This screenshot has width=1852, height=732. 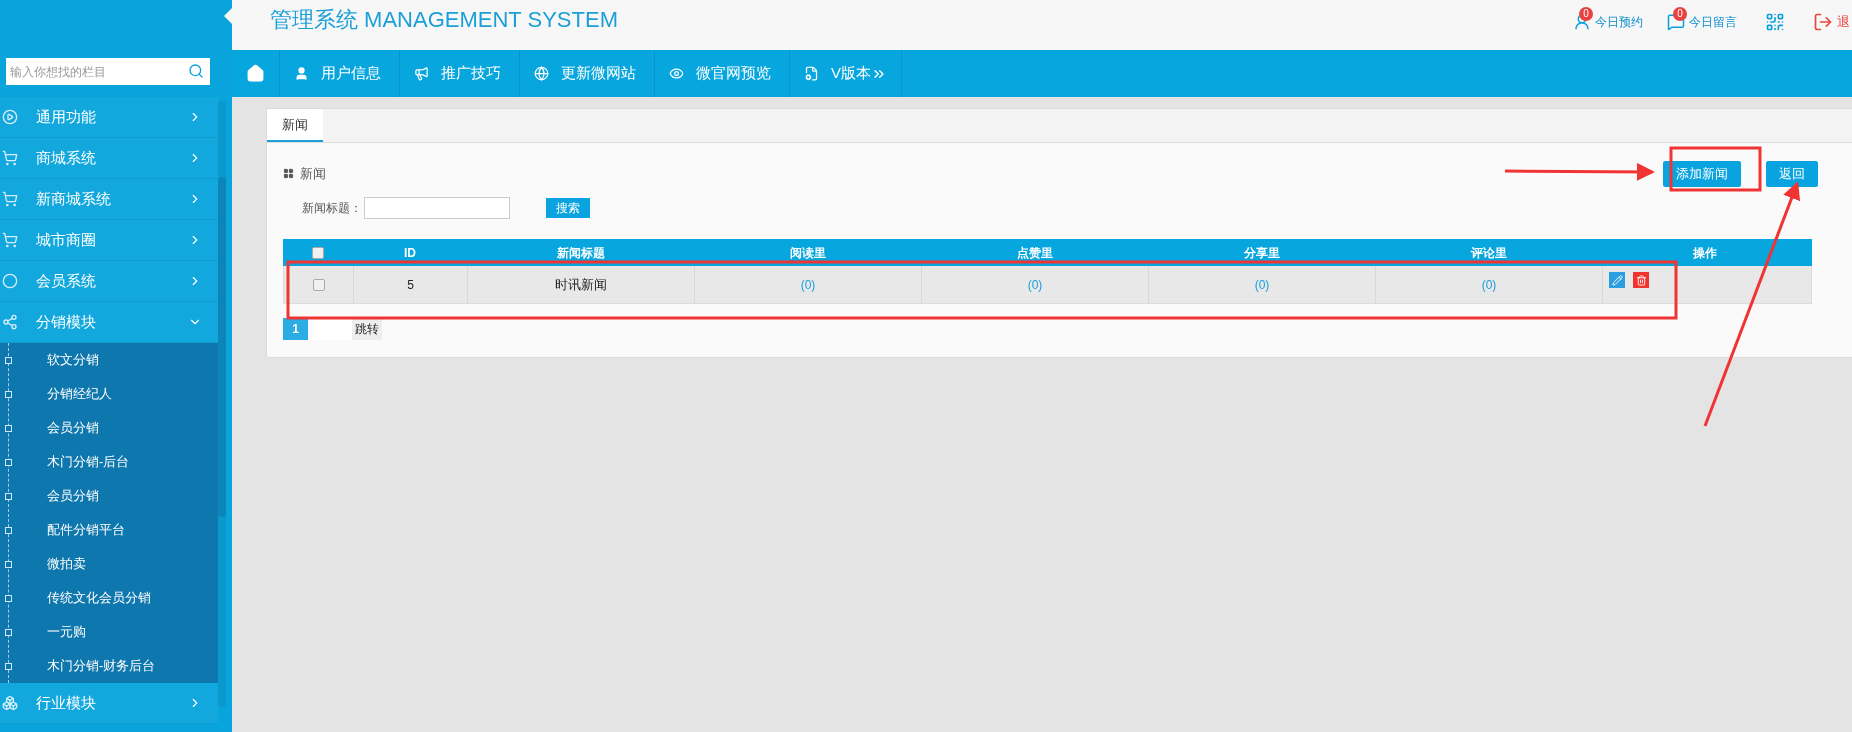 What do you see at coordinates (109, 117) in the screenshot?
I see `sidebar-menu-item: 通用功能` at bounding box center [109, 117].